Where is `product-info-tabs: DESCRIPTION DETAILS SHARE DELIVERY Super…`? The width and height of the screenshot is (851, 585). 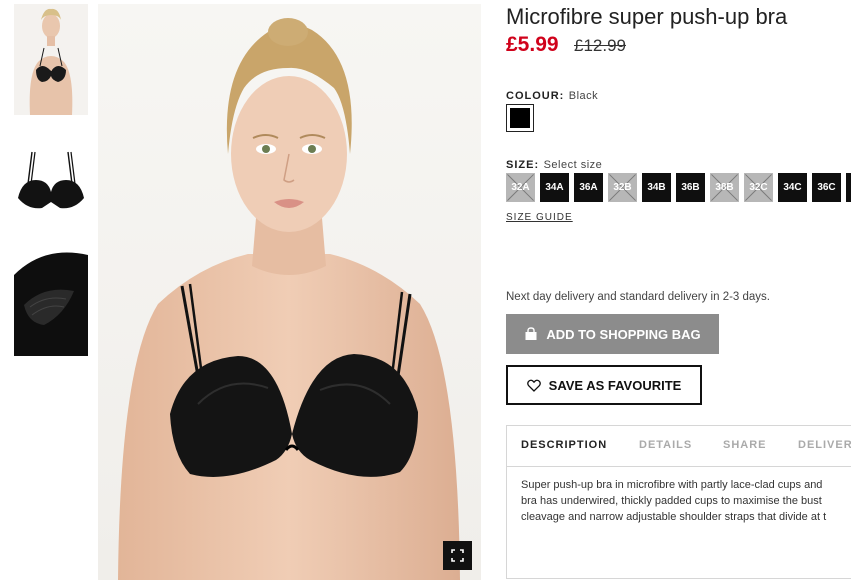
product-info-tabs: DESCRIPTION DETAILS SHARE DELIVERY Super… is located at coordinates (678, 502).